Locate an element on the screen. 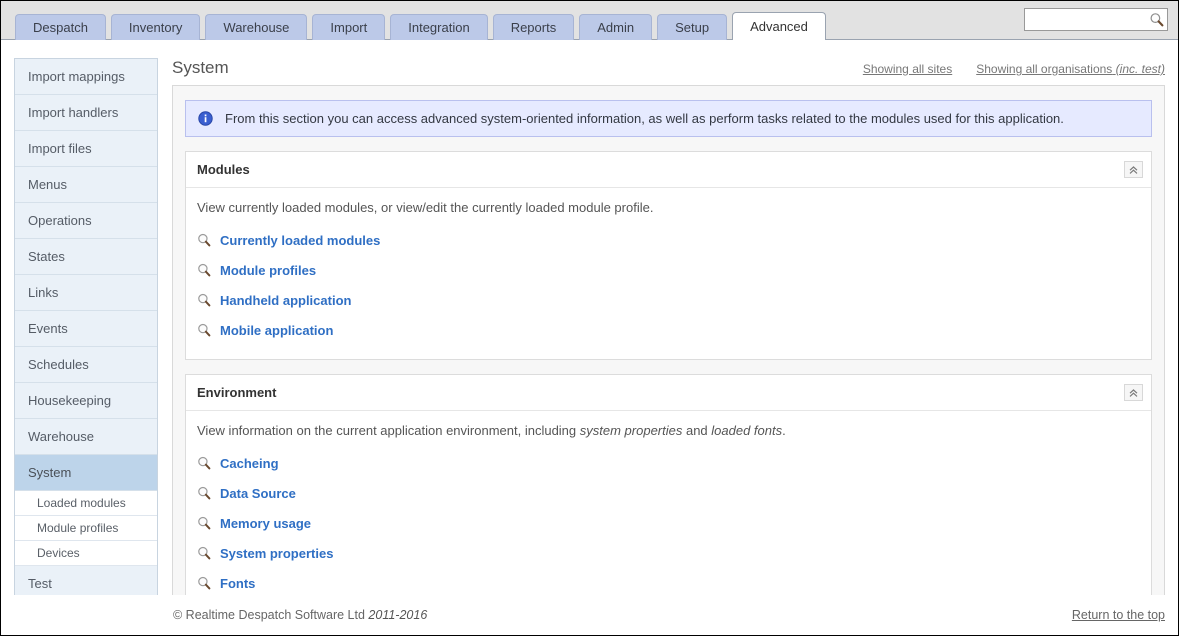  link-label: Handheld application is located at coordinates (286, 300).